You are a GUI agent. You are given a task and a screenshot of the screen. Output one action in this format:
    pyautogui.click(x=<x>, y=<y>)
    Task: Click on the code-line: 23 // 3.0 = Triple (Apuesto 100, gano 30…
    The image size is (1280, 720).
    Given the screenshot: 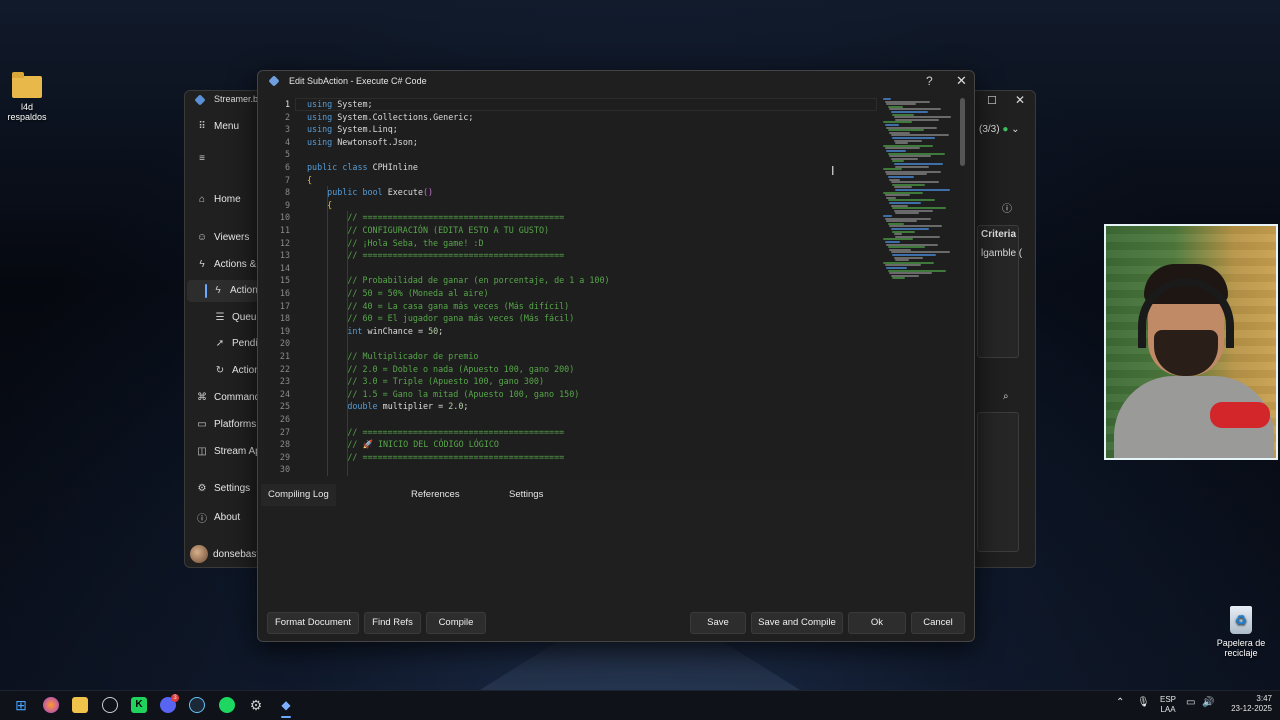 What is the action you would take?
    pyautogui.click(x=575, y=381)
    